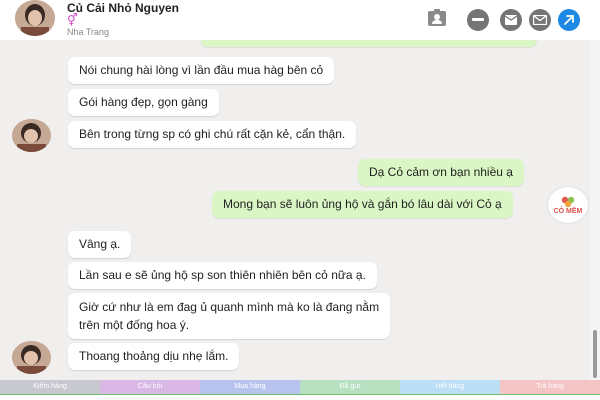  What do you see at coordinates (300, 397) in the screenshot?
I see `compose-input` at bounding box center [300, 397].